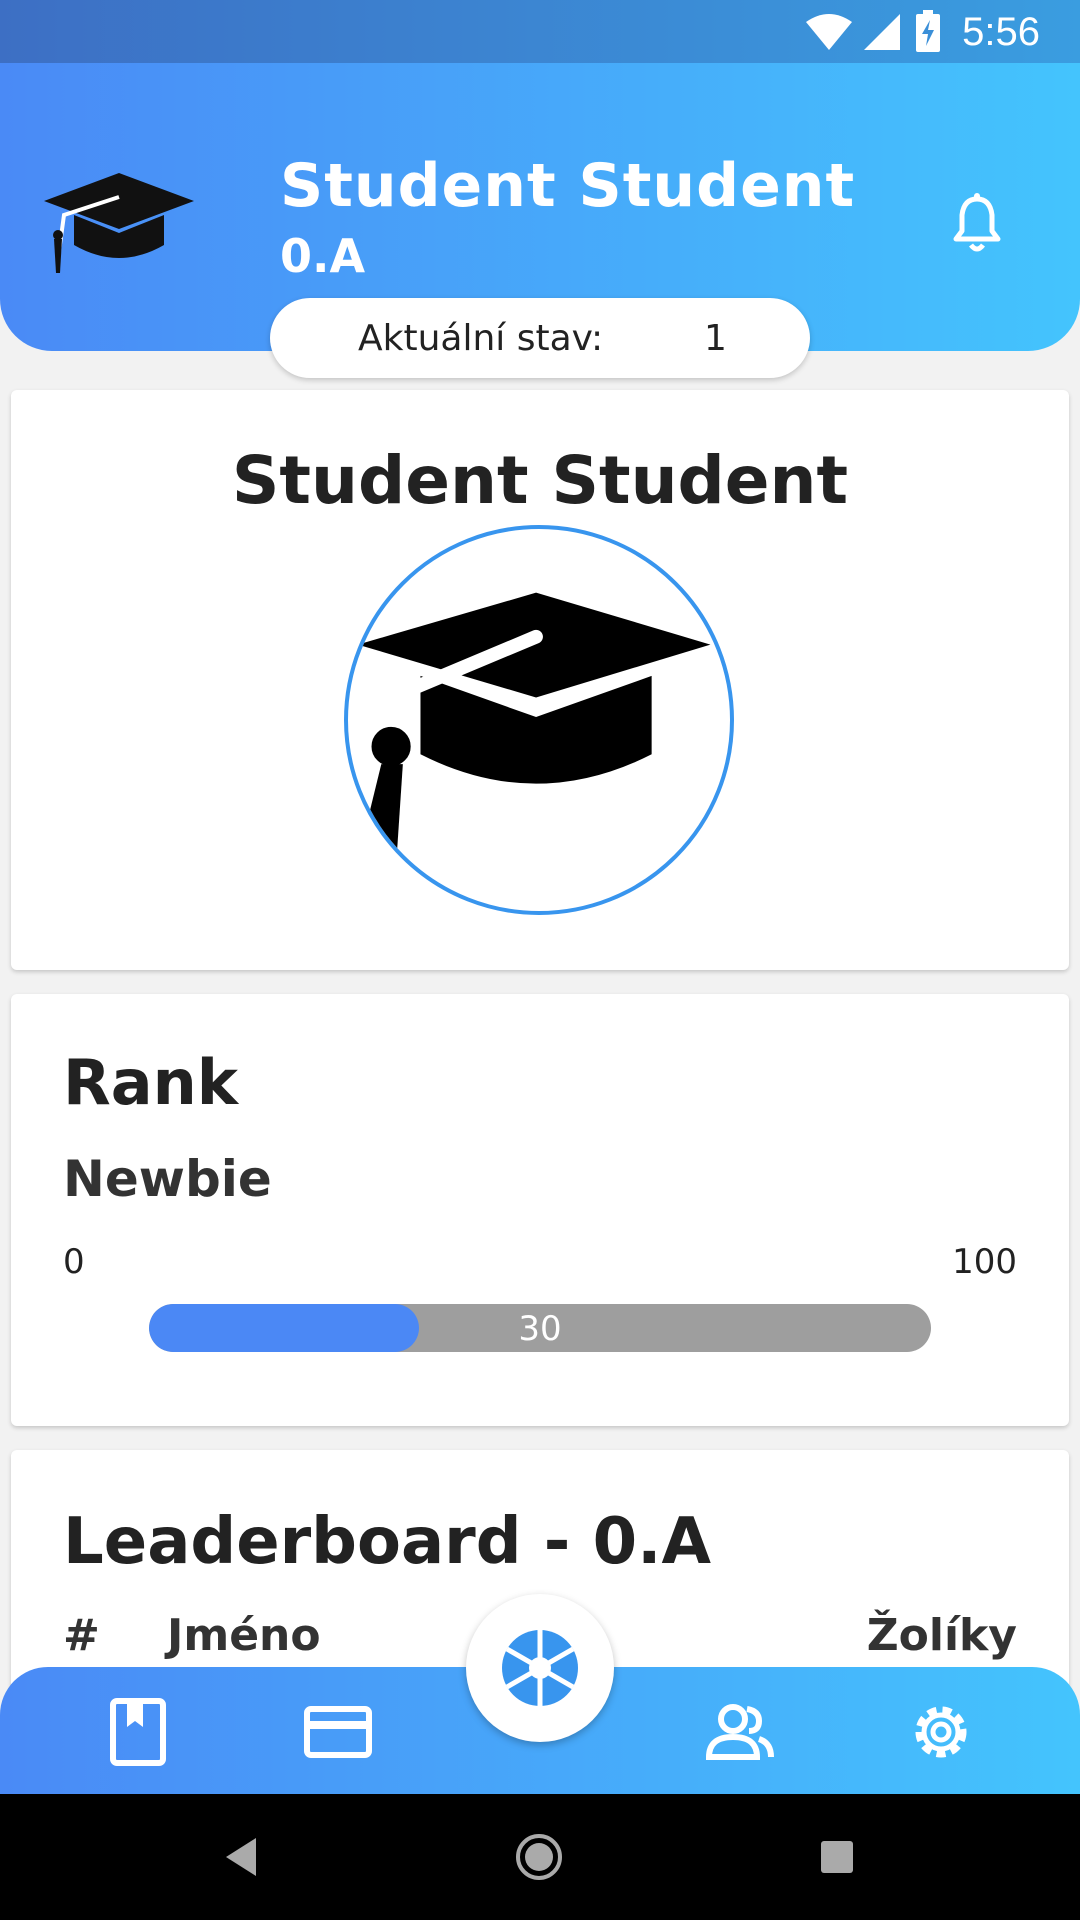 The width and height of the screenshot is (1080, 1920). What do you see at coordinates (150, 1082) in the screenshot?
I see `rank-title: Rank` at bounding box center [150, 1082].